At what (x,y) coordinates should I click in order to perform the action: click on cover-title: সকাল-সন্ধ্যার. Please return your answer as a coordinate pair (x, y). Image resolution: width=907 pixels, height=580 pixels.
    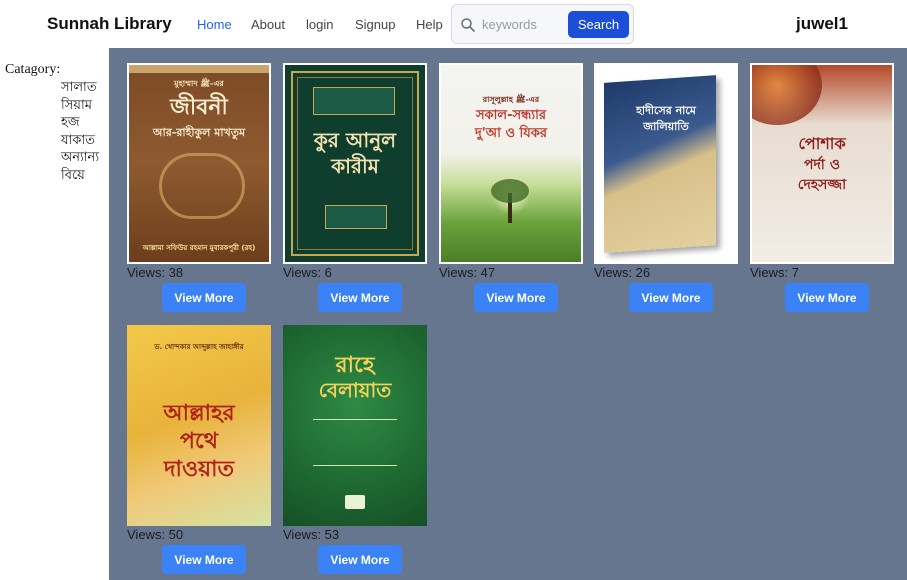
    Looking at the image, I should click on (511, 115).